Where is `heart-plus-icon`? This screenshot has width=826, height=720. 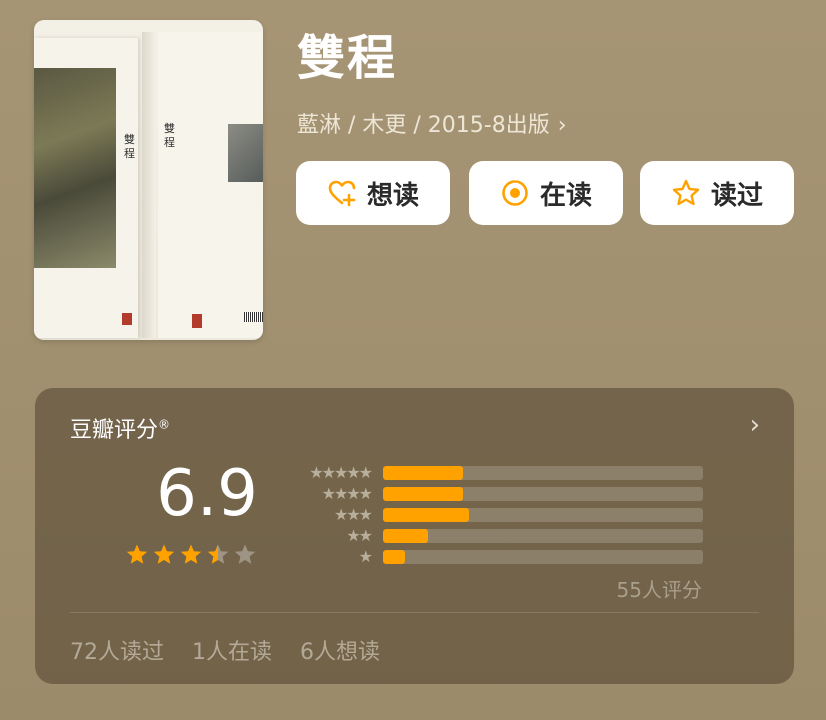 heart-plus-icon is located at coordinates (342, 193).